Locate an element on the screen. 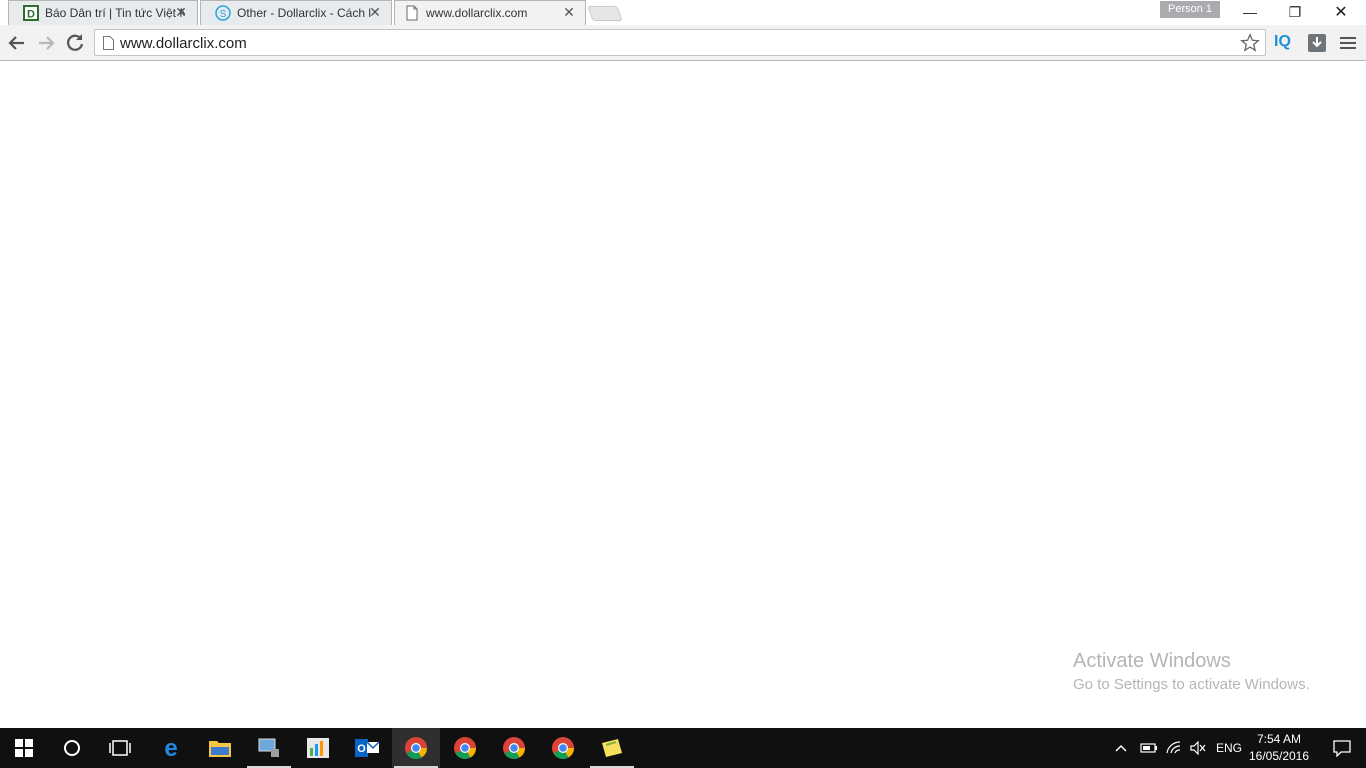 The height and width of the screenshot is (768, 1366). computer-network-icon is located at coordinates (268, 747).